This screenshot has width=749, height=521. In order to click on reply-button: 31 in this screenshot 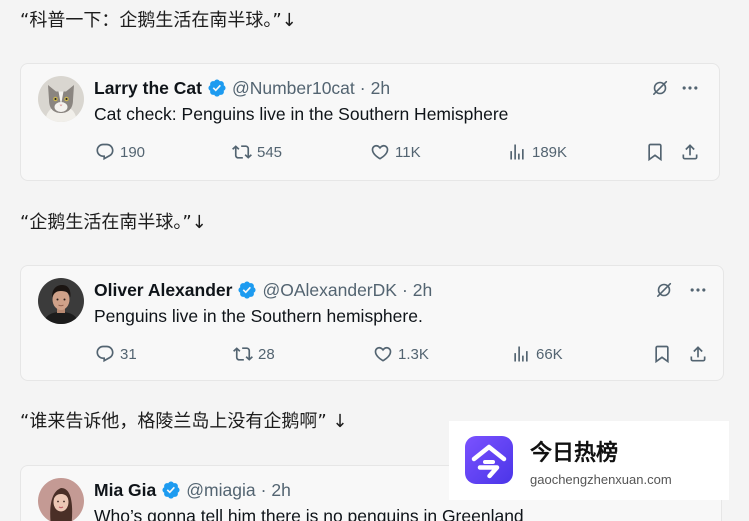, I will do `click(116, 354)`.